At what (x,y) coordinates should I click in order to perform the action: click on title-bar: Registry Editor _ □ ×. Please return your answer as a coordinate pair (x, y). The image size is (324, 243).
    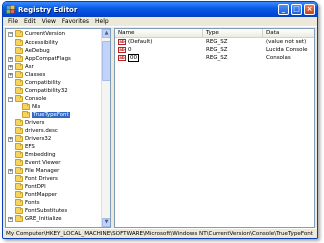
    Looking at the image, I should click on (160, 9).